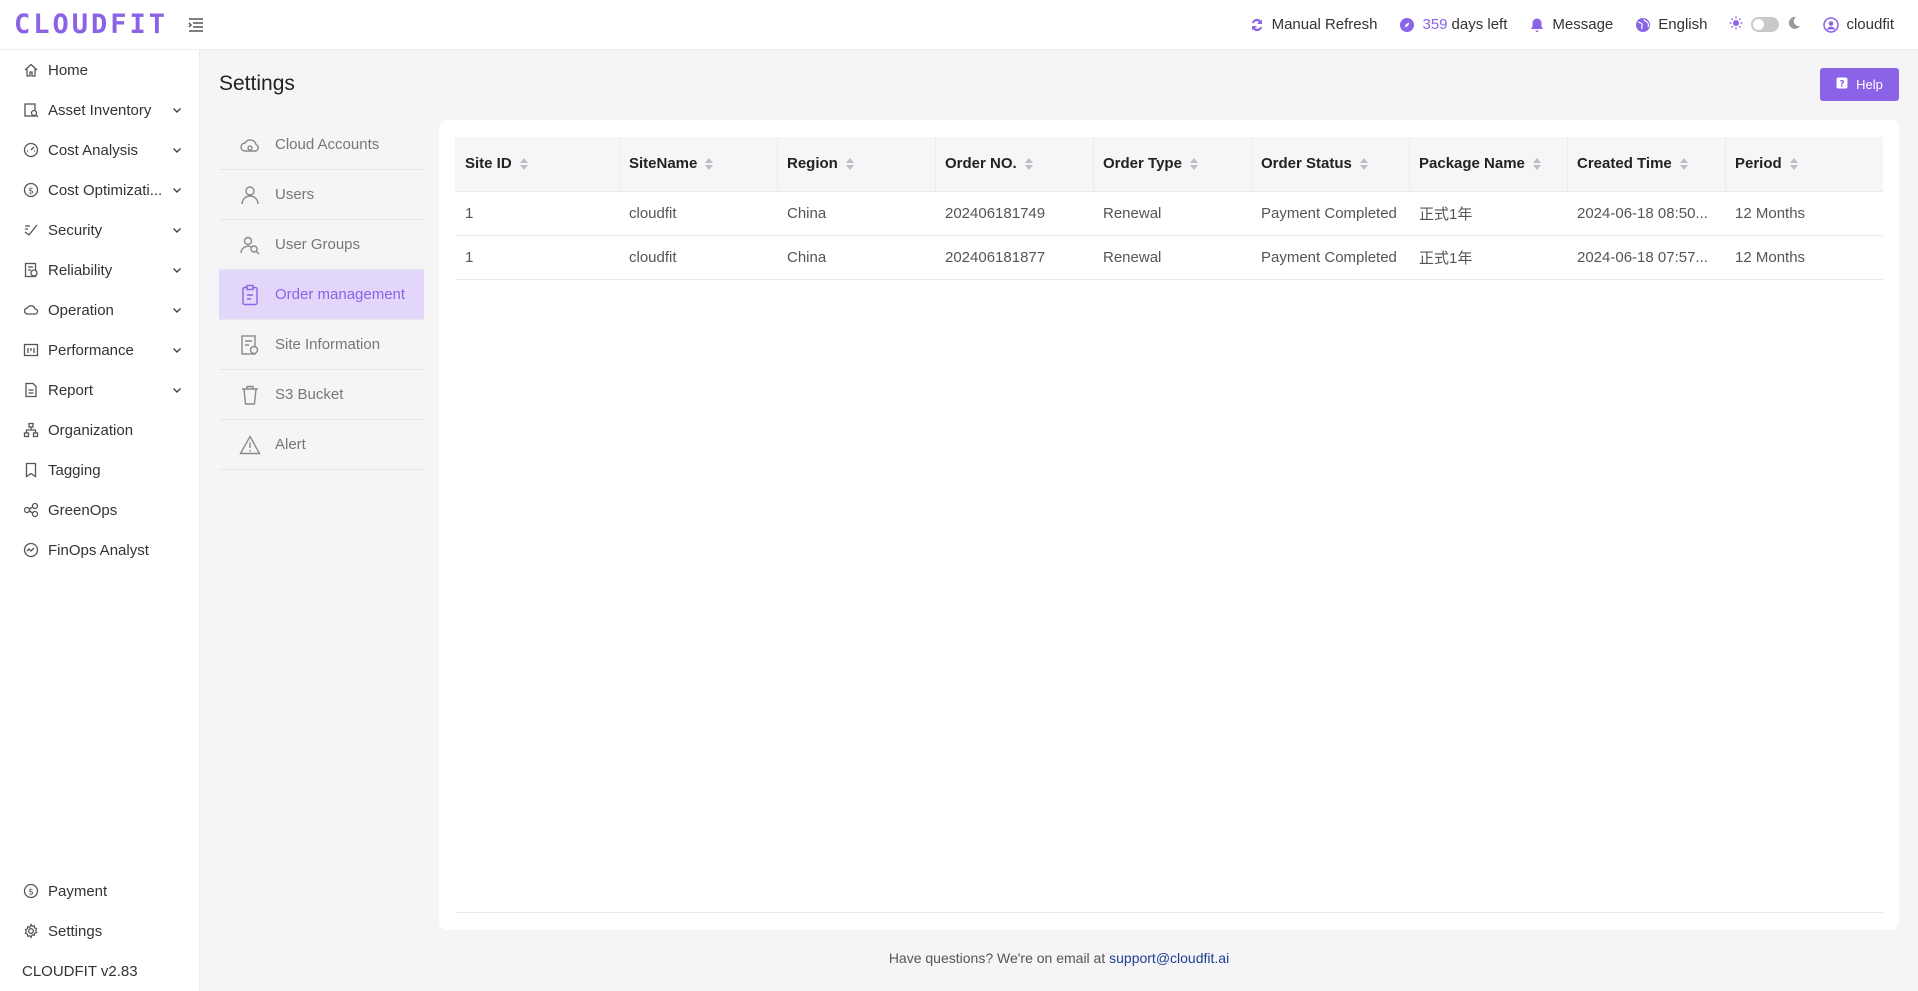 This screenshot has width=1918, height=991. What do you see at coordinates (812, 164) in the screenshot?
I see `column-header-label: Region` at bounding box center [812, 164].